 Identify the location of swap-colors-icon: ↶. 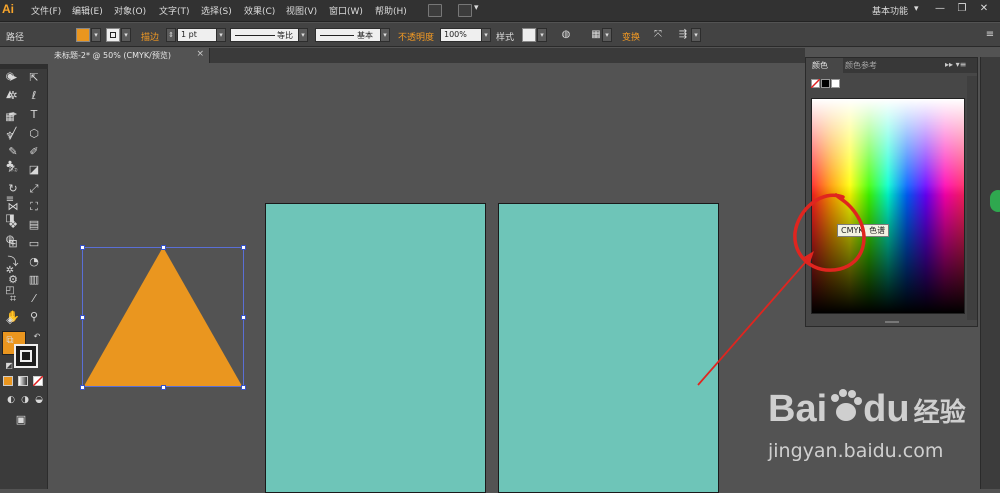
(37, 336).